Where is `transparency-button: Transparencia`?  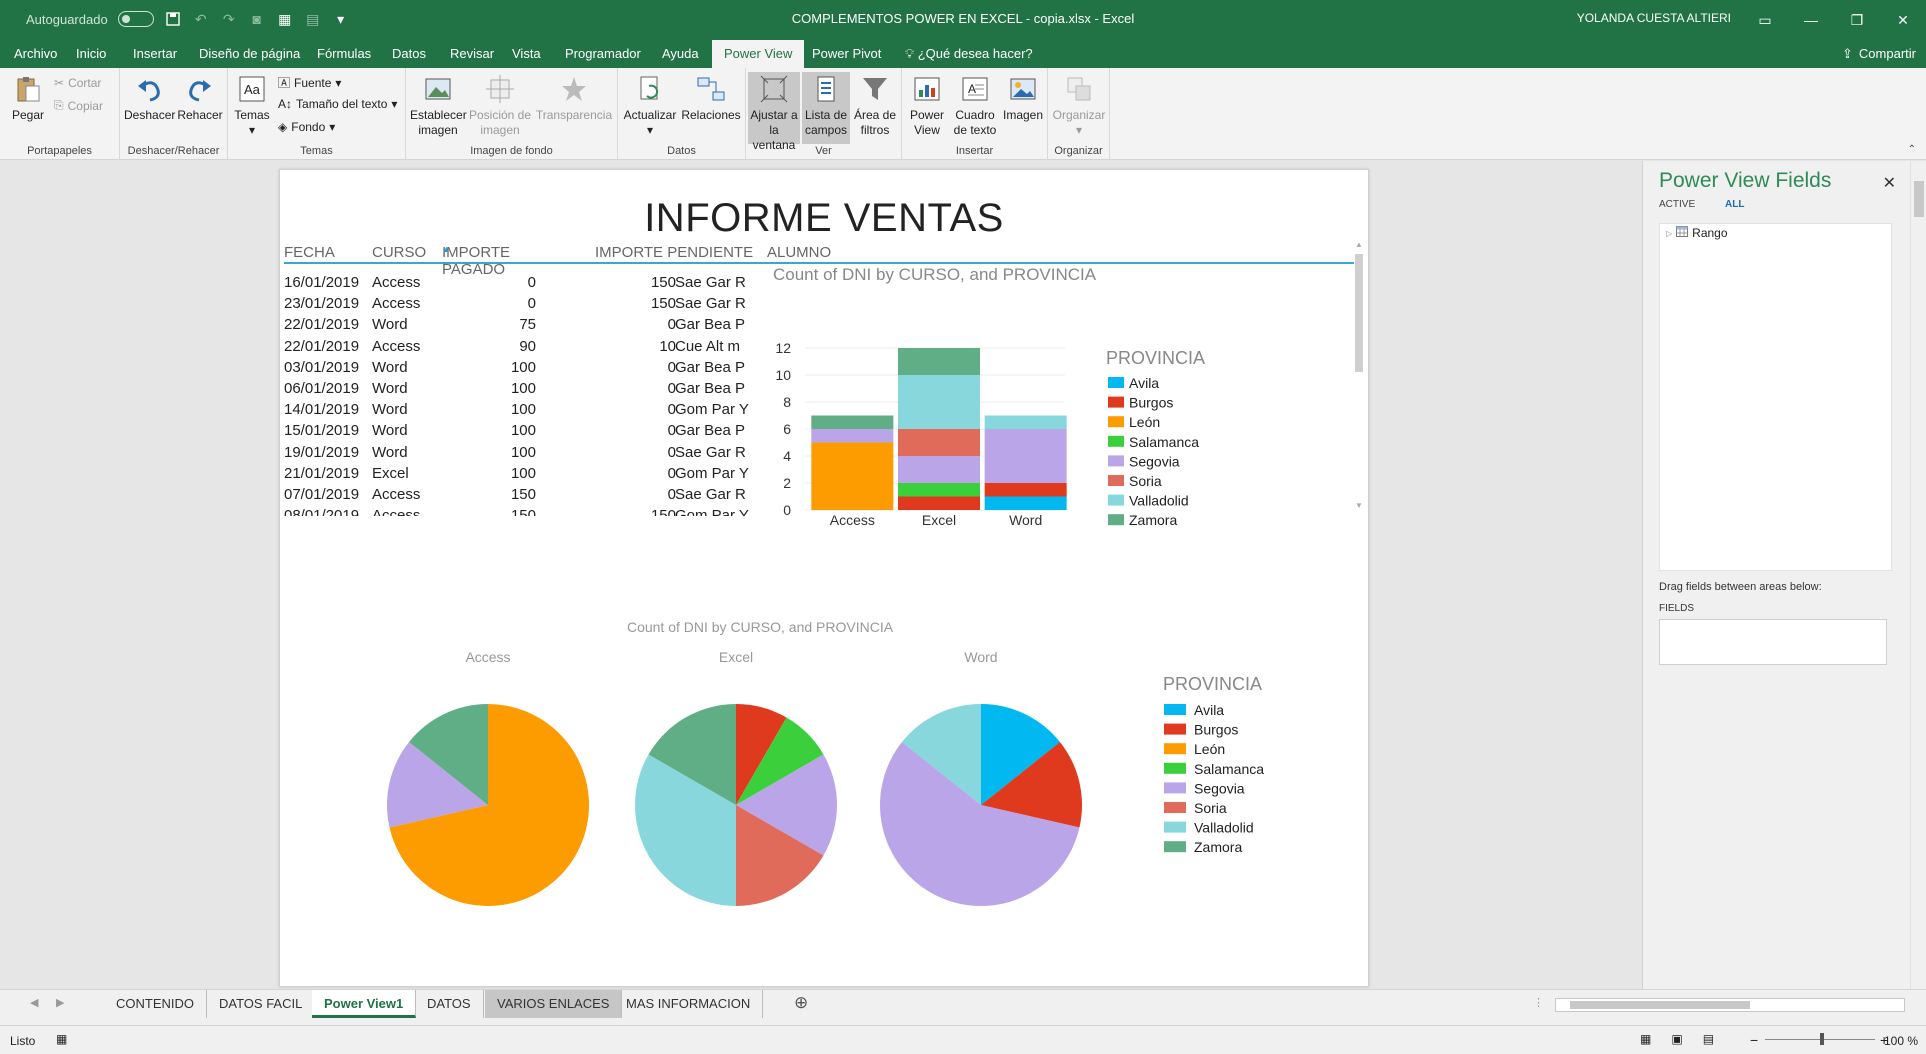
transparency-button: Transparencia is located at coordinates (574, 97).